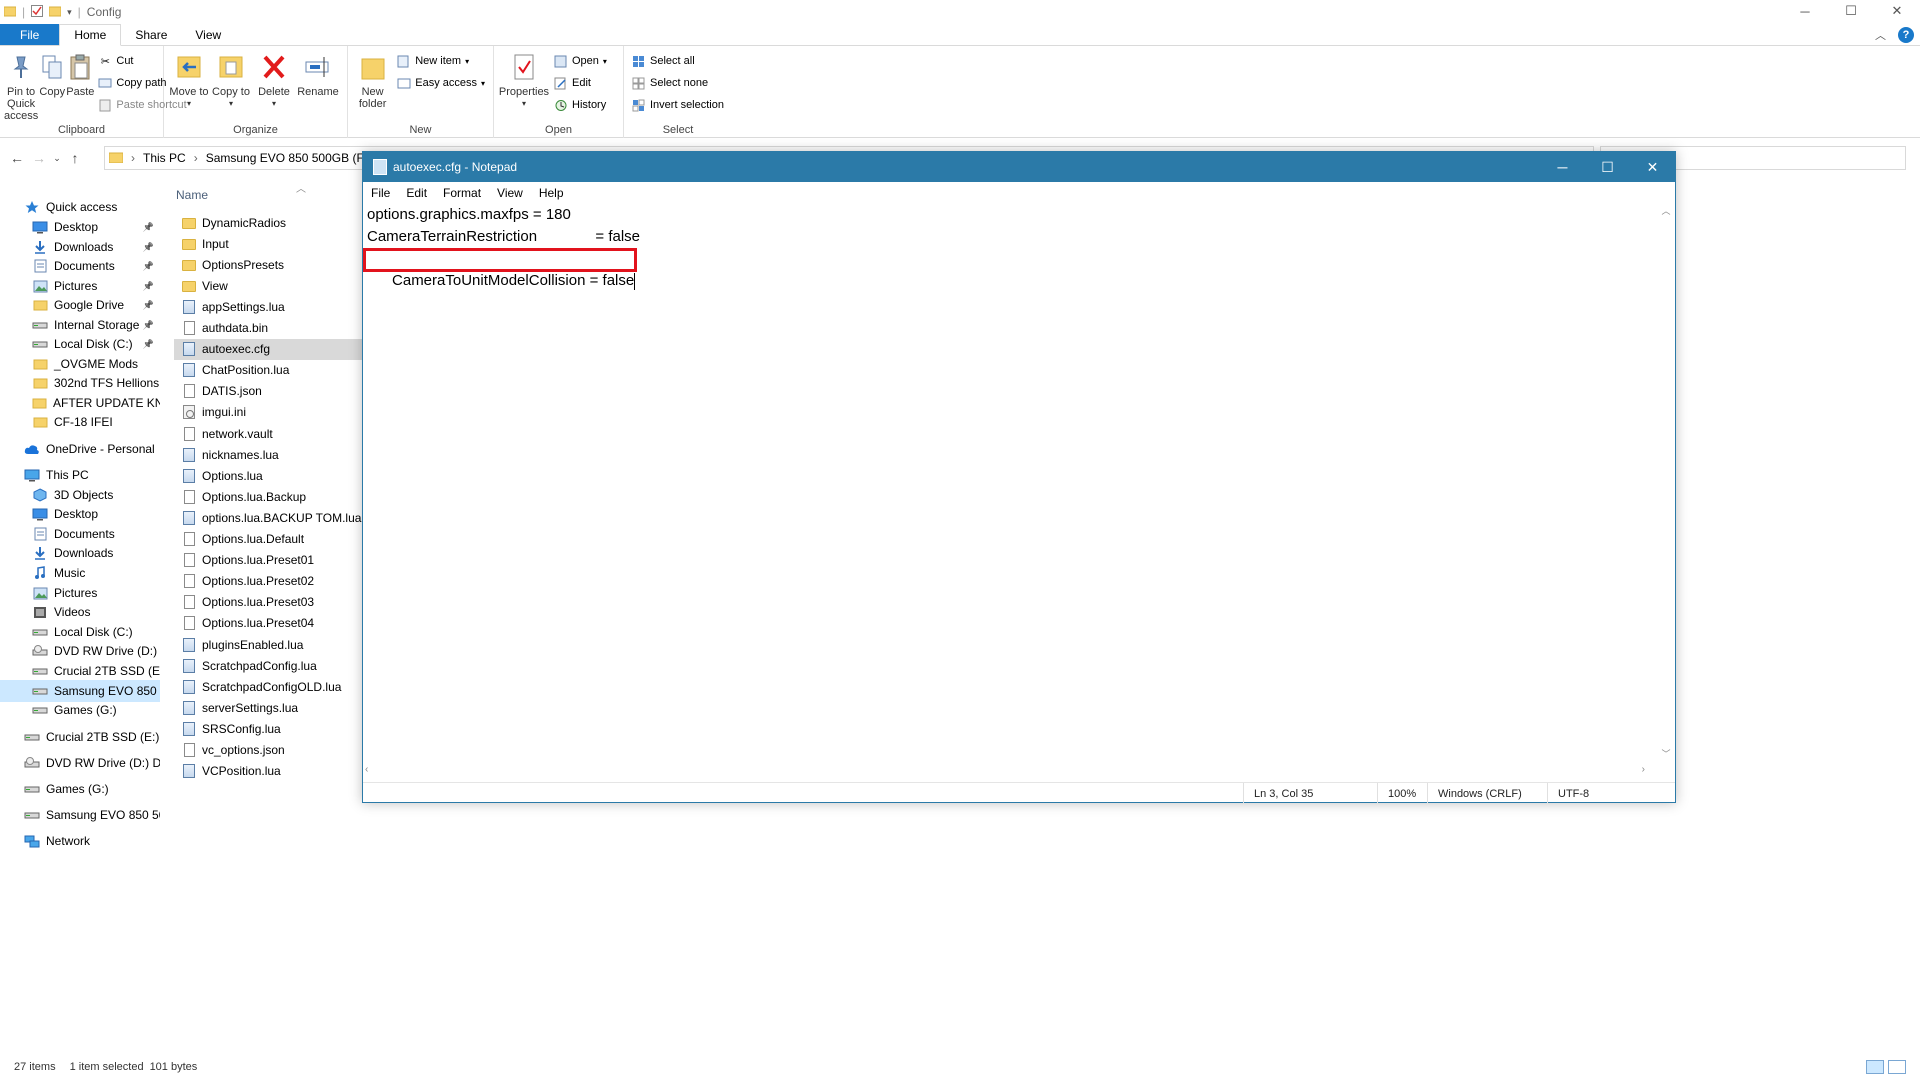 The image size is (1920, 1080). I want to click on select-none-button: Select none, so click(678, 83).